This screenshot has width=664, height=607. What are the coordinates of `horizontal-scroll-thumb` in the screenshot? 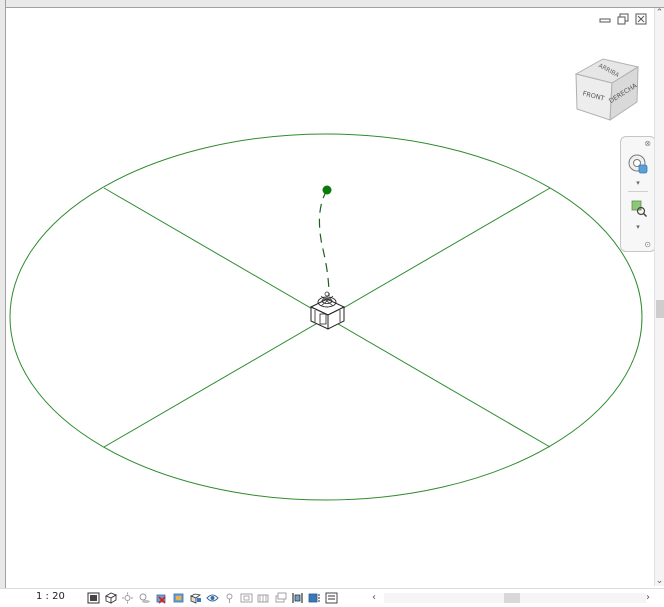 It's located at (512, 598).